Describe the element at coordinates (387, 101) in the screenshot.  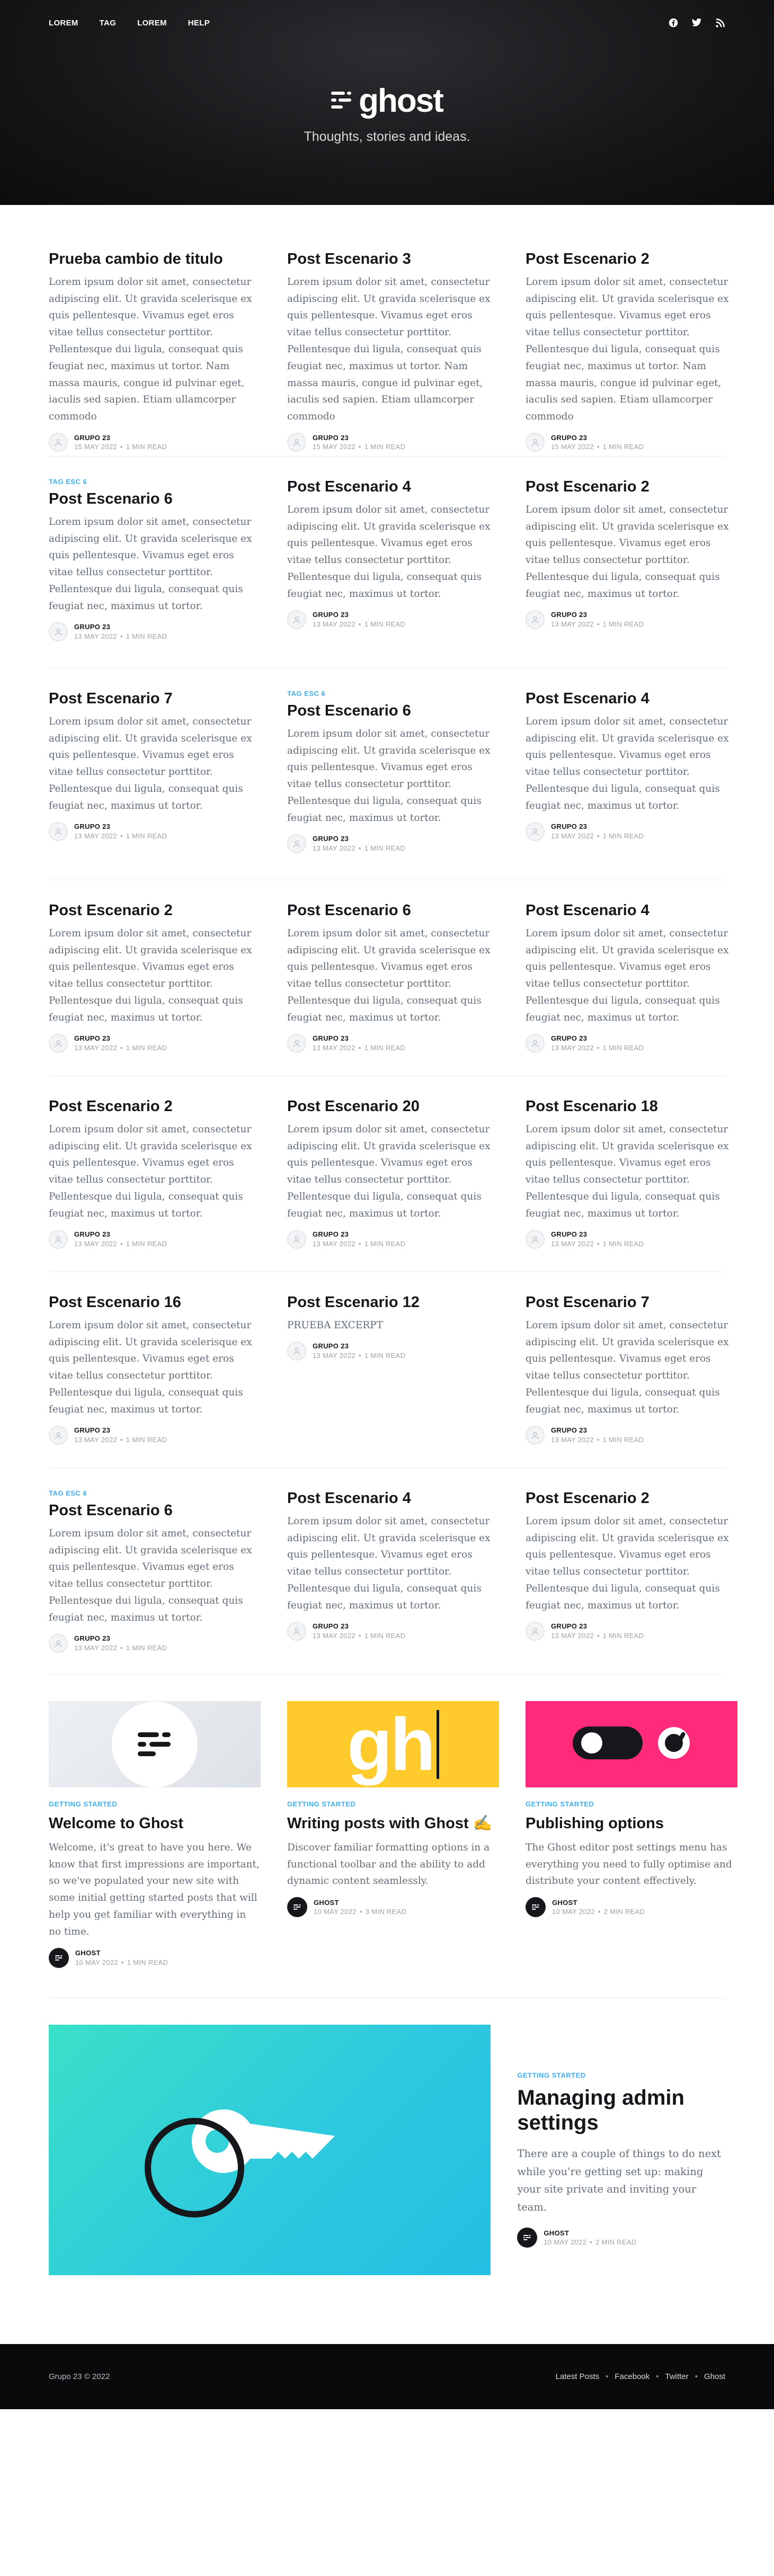
I see `site-logo: ghost` at that location.